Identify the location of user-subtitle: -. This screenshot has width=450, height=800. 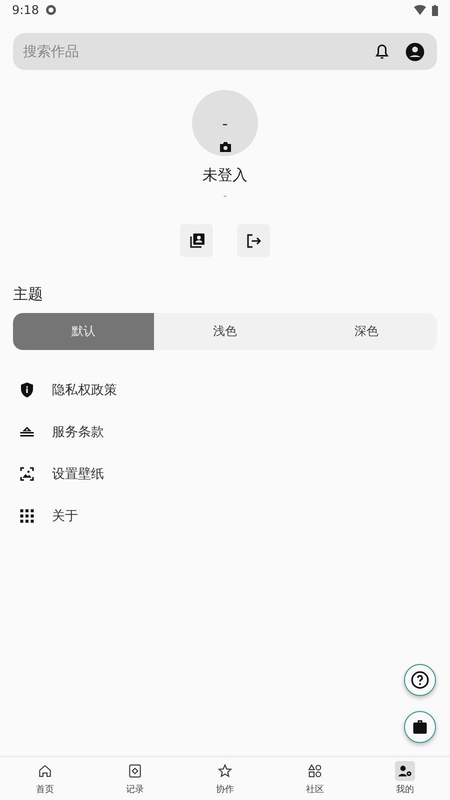
(225, 196).